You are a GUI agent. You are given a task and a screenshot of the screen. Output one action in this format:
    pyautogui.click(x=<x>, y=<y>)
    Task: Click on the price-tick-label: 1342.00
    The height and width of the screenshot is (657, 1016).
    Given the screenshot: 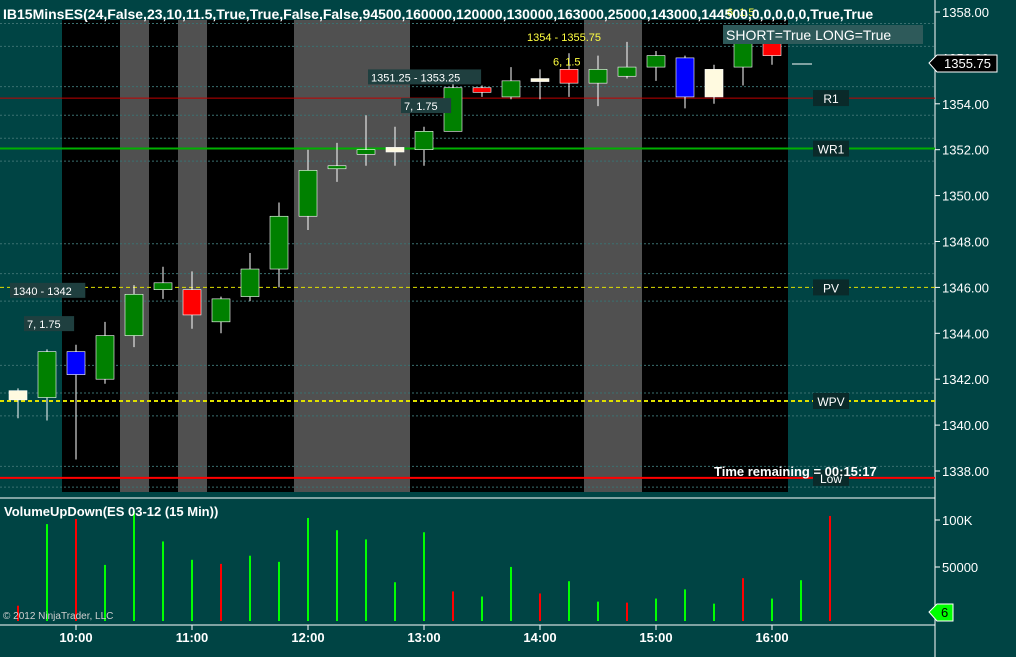 What is the action you would take?
    pyautogui.click(x=965, y=379)
    